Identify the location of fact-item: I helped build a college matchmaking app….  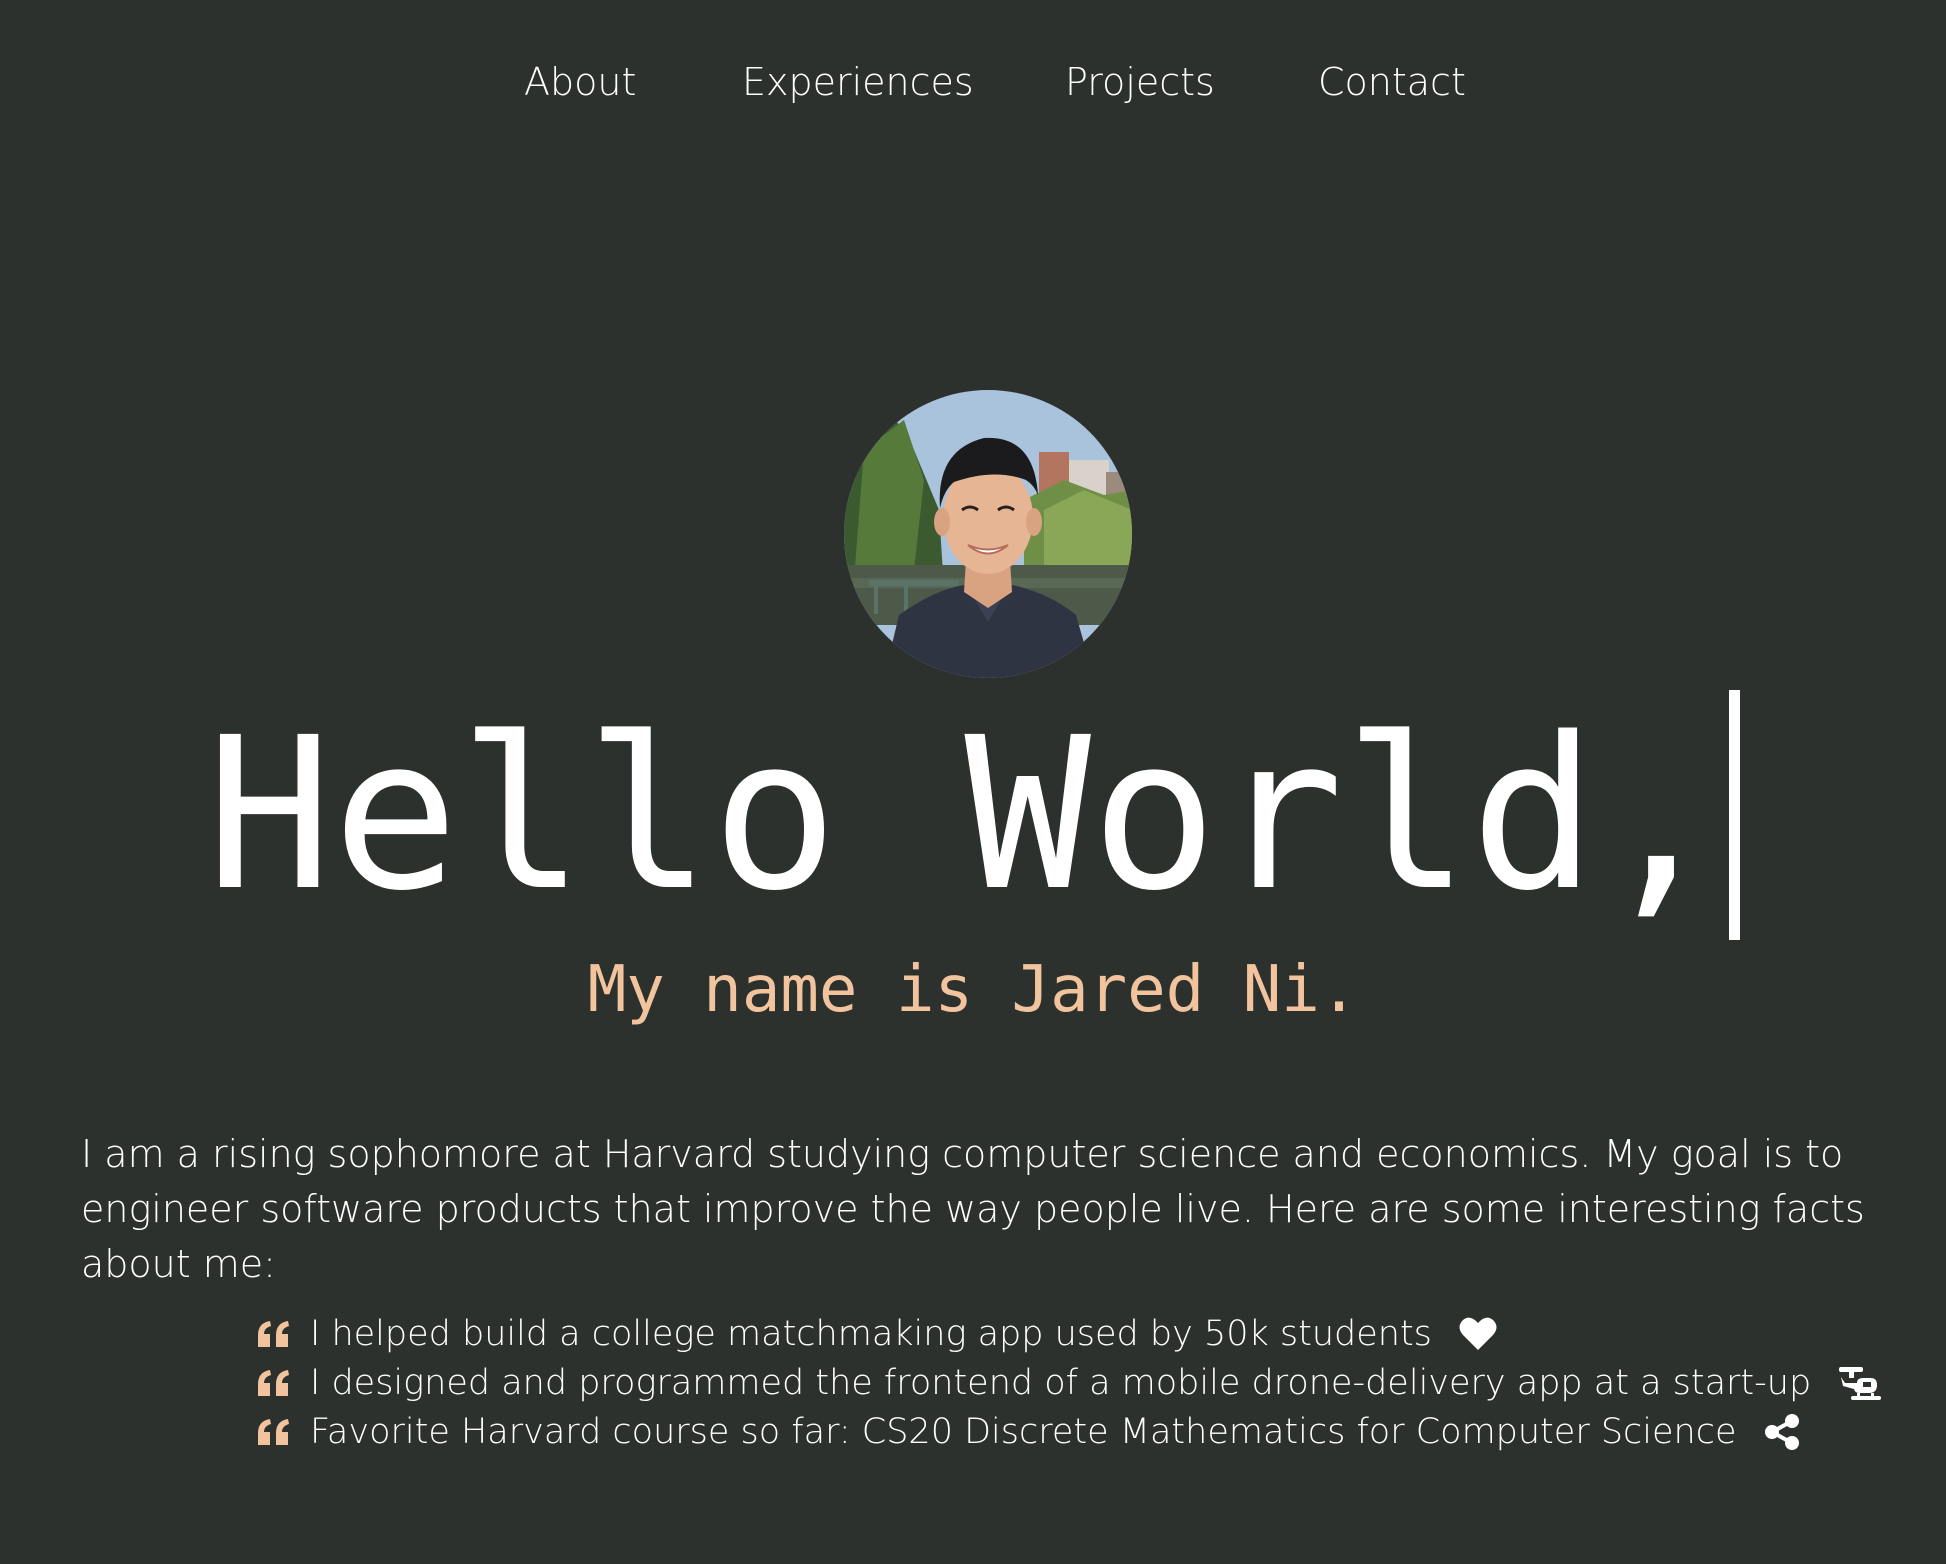
(1069, 1333).